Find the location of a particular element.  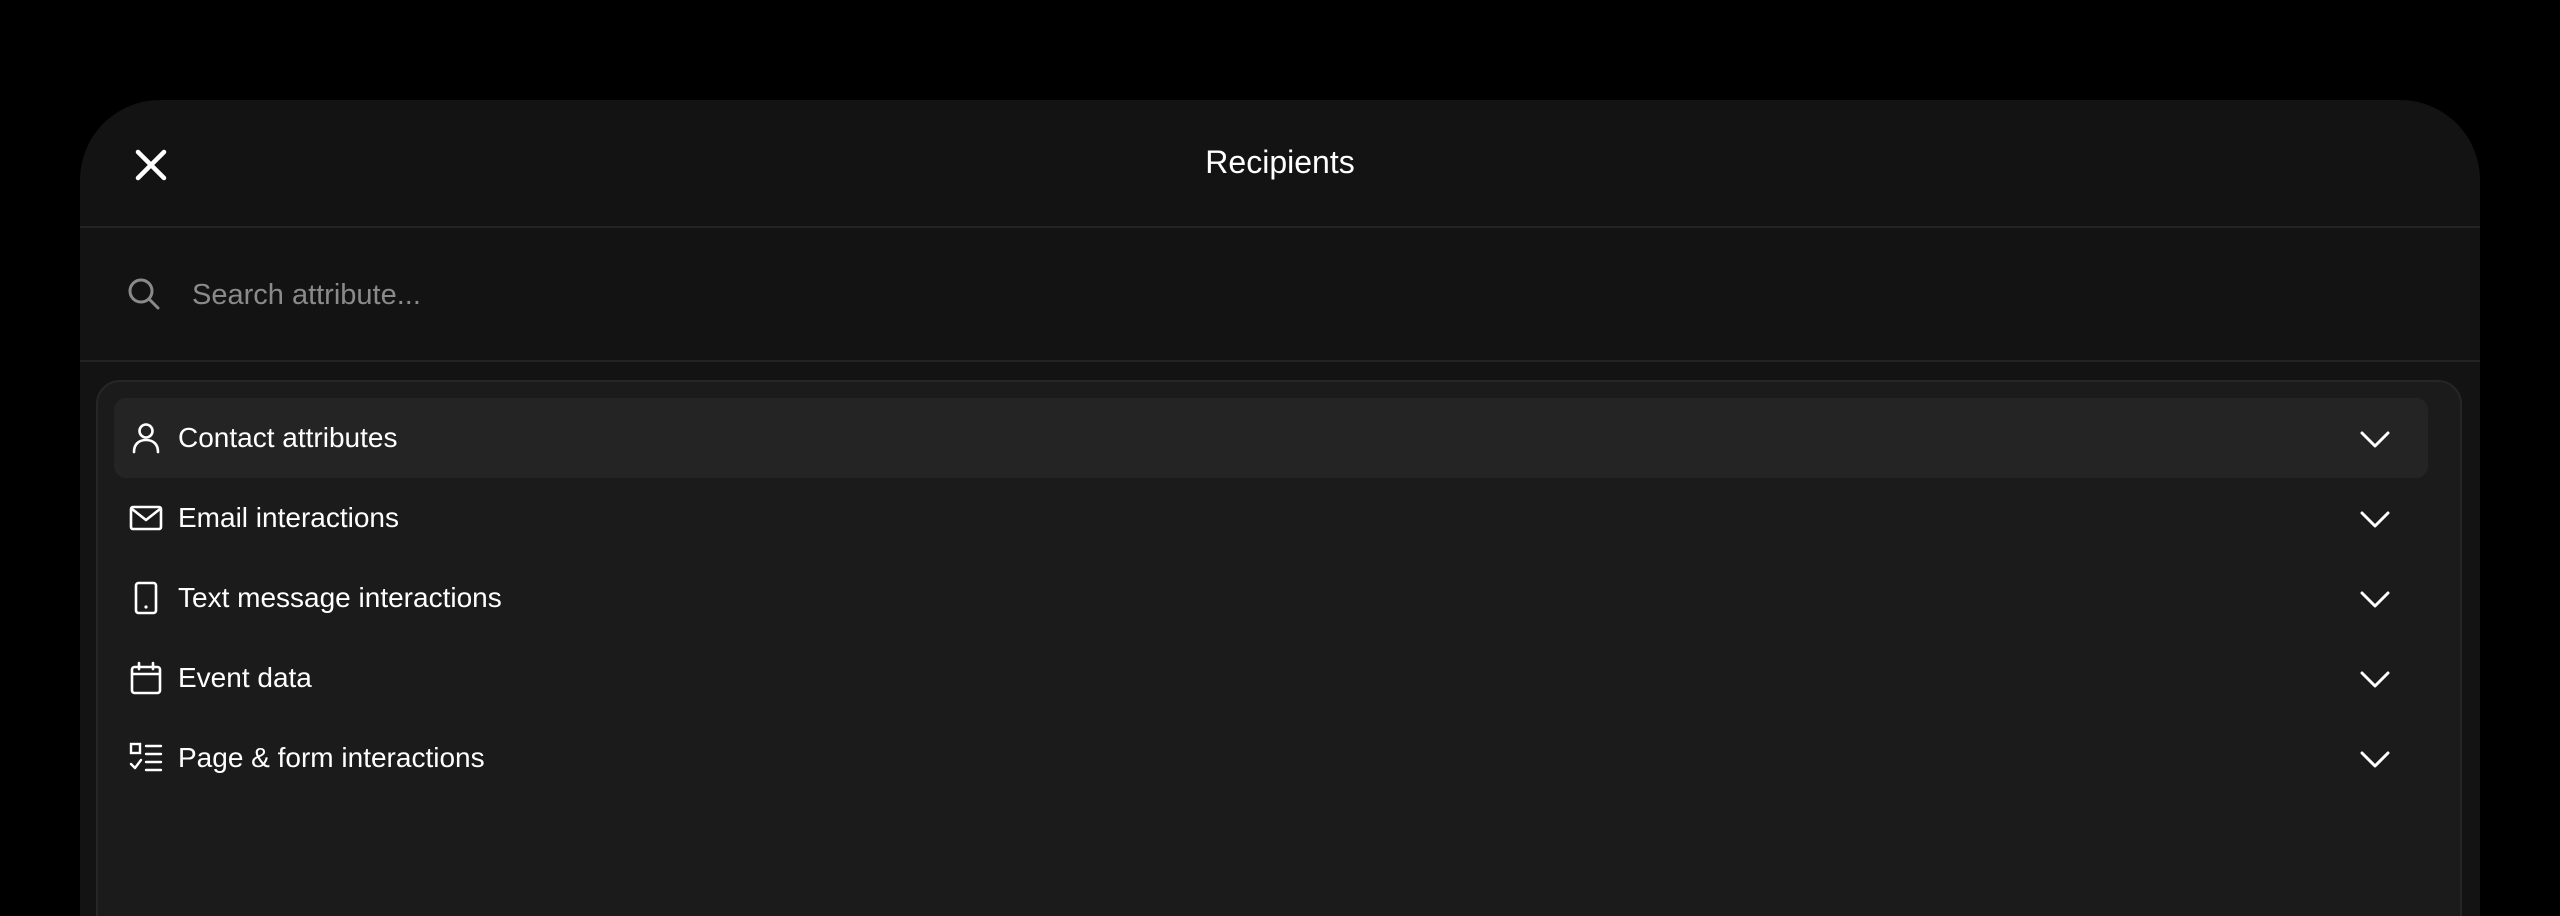

category-item-email-interactions: Email interactions is located at coordinates (1271, 518).